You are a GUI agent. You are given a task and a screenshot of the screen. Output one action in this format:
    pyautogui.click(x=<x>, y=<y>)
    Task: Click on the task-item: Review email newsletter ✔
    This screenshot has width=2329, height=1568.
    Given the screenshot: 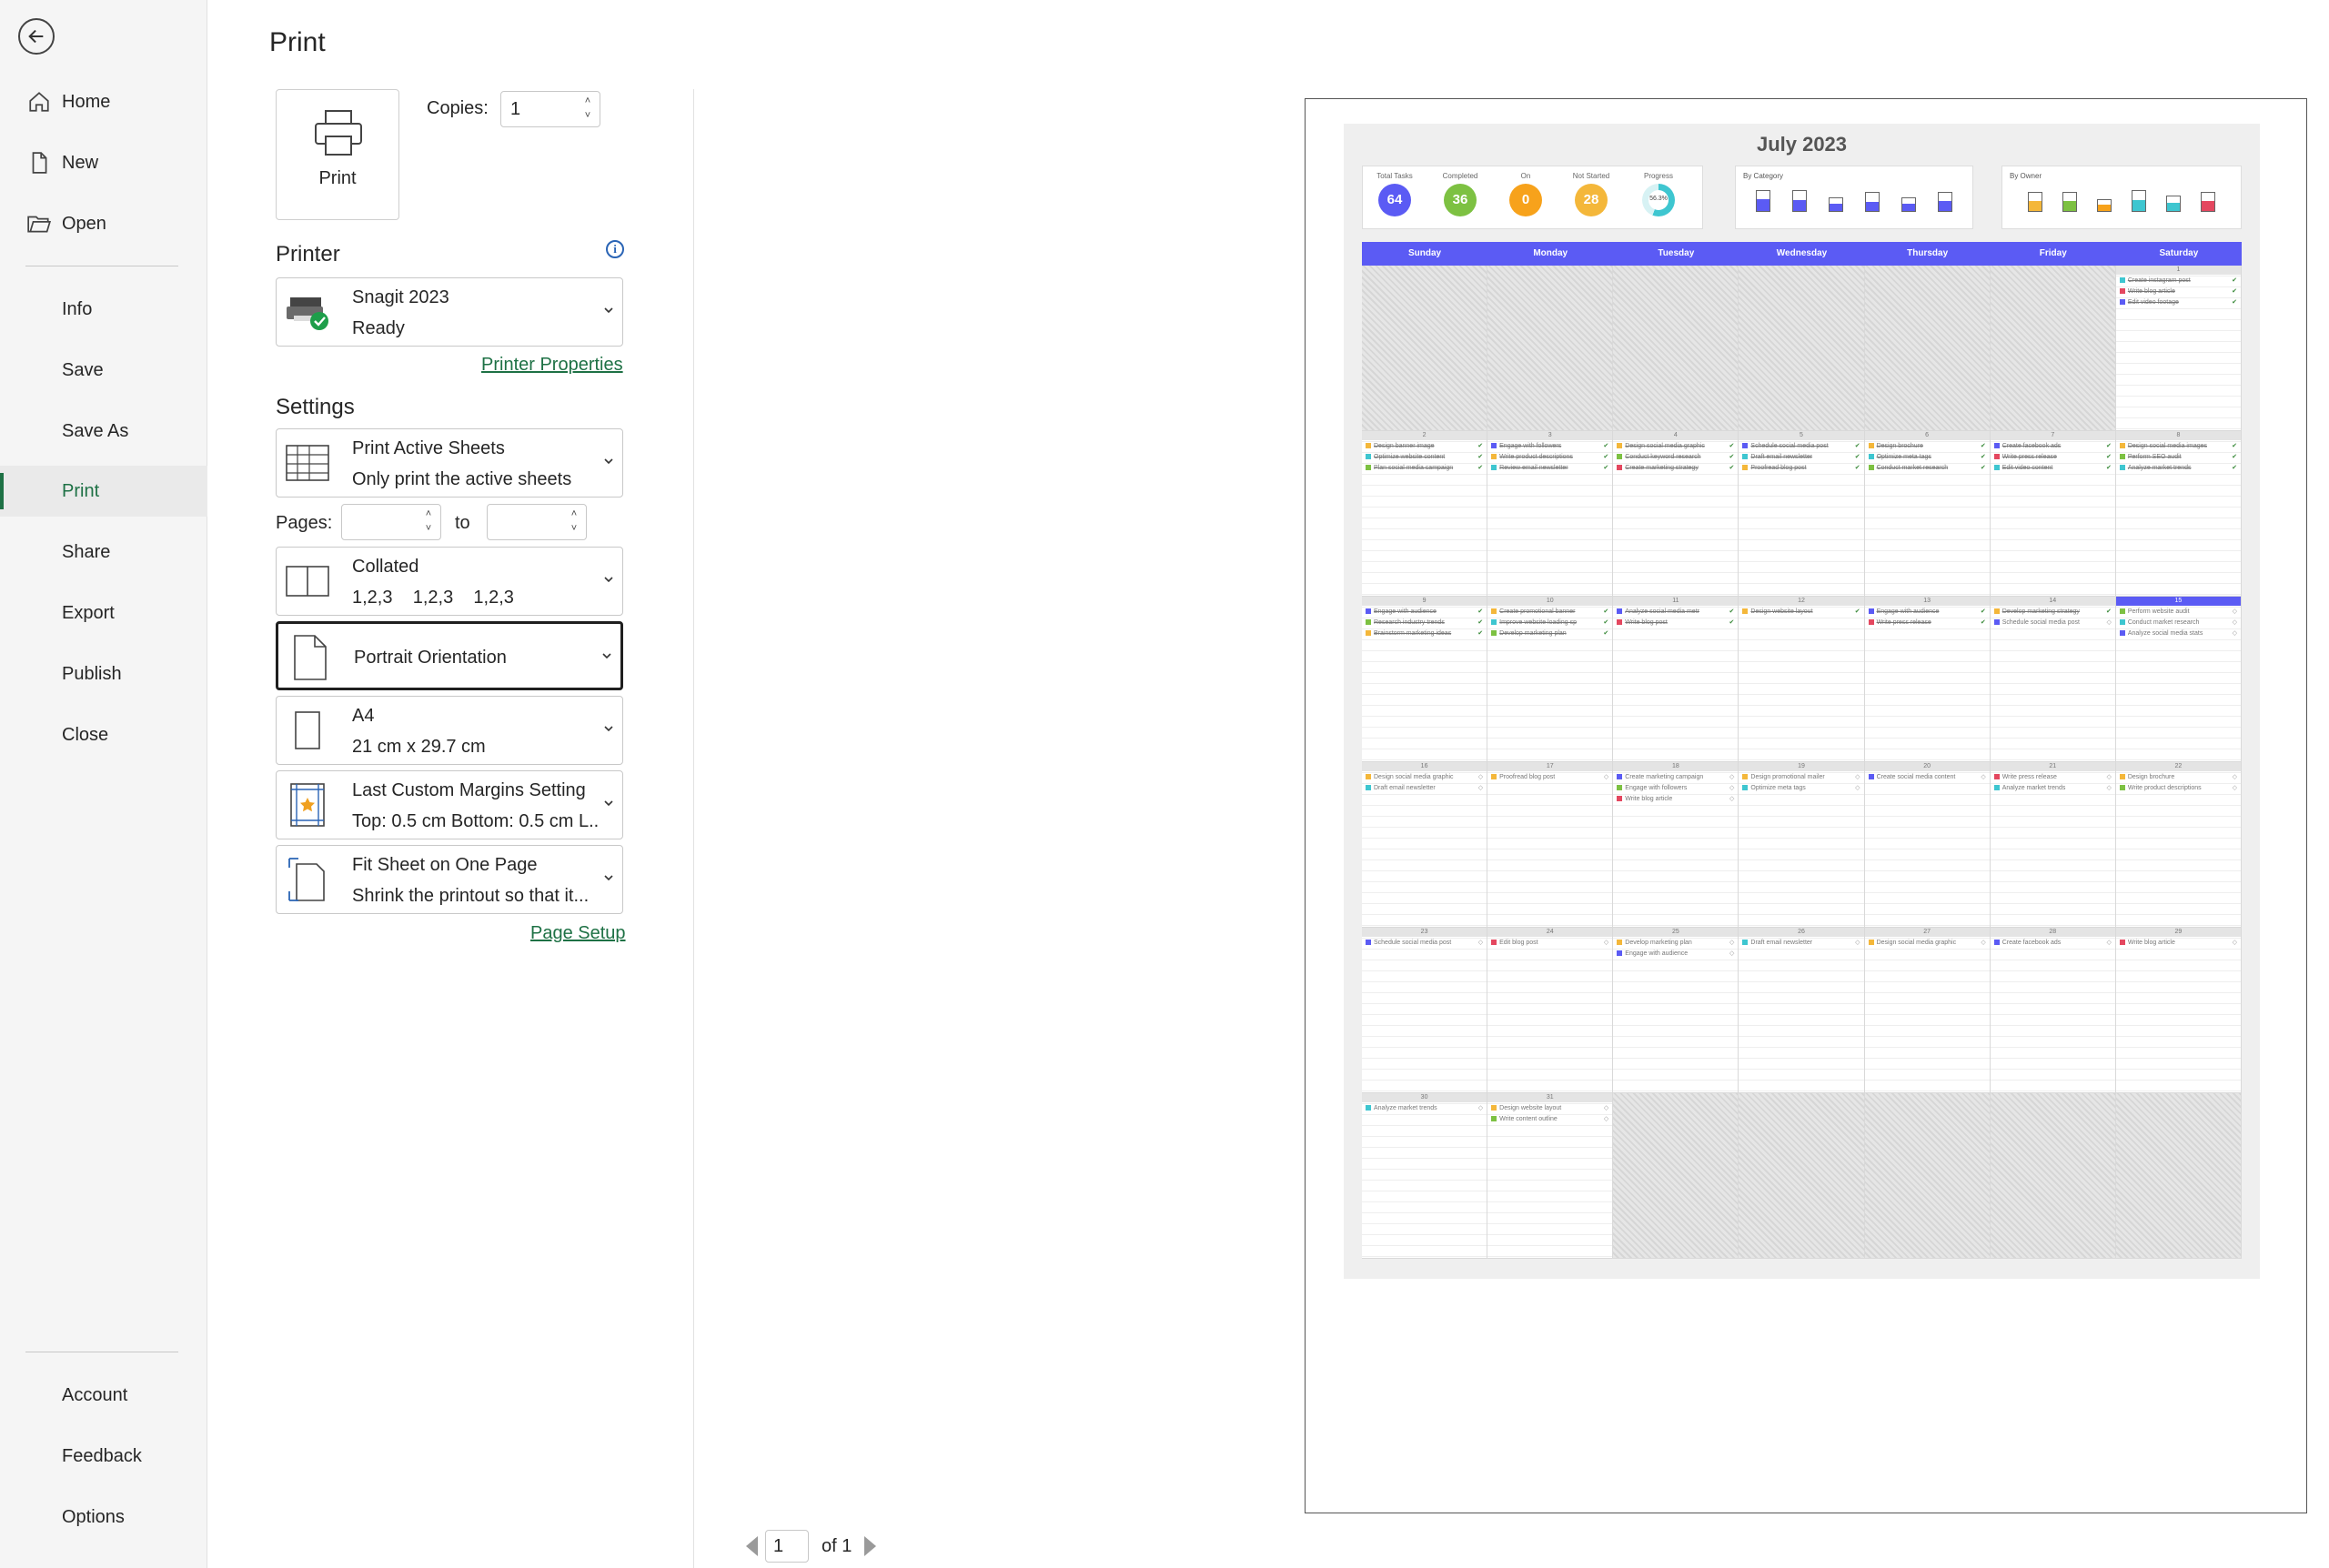 What is the action you would take?
    pyautogui.click(x=1549, y=467)
    